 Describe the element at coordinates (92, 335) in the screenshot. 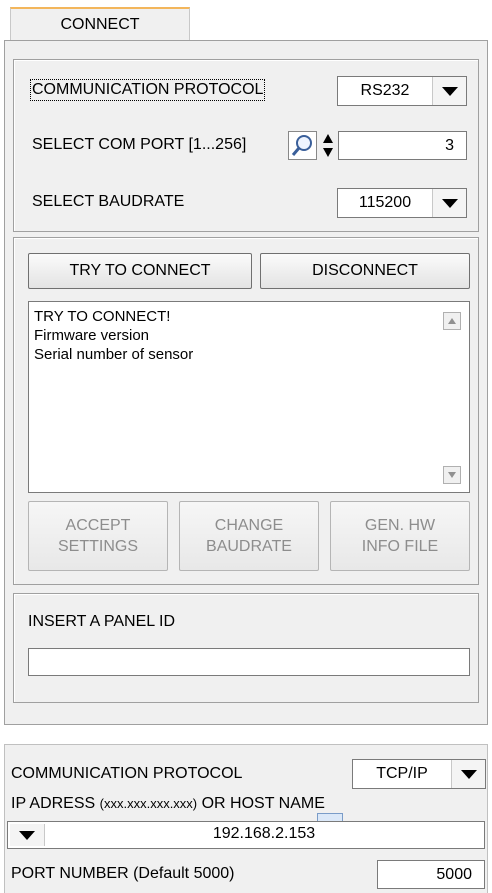

I see `log-line: Firmware version` at that location.